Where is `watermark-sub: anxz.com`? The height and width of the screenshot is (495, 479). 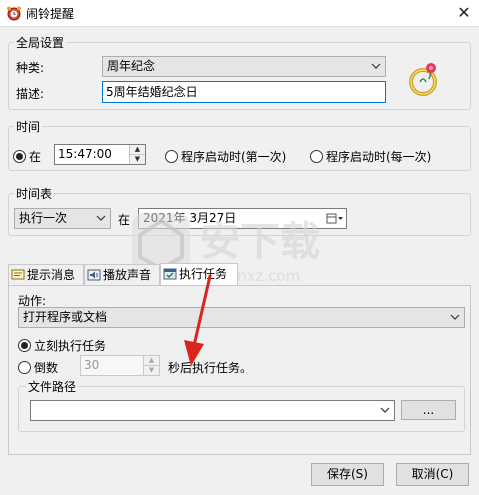 watermark-sub: anxz.com is located at coordinates (264, 276).